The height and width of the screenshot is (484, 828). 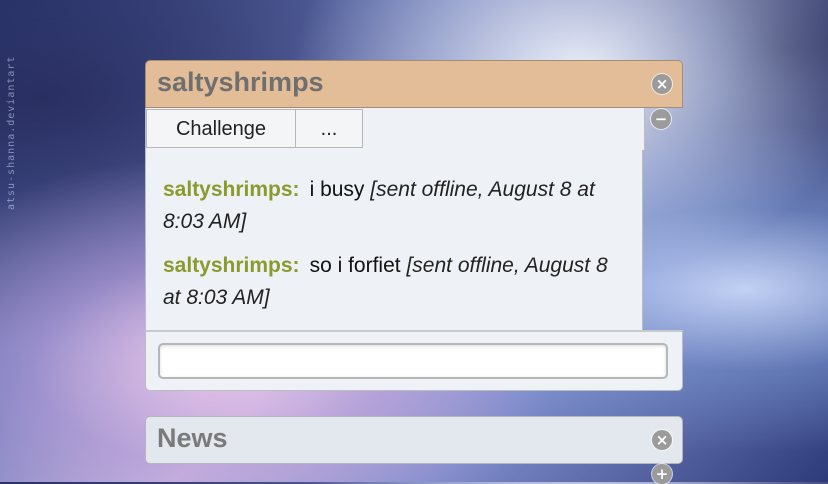 What do you see at coordinates (662, 474) in the screenshot?
I see `expand-icon: +` at bounding box center [662, 474].